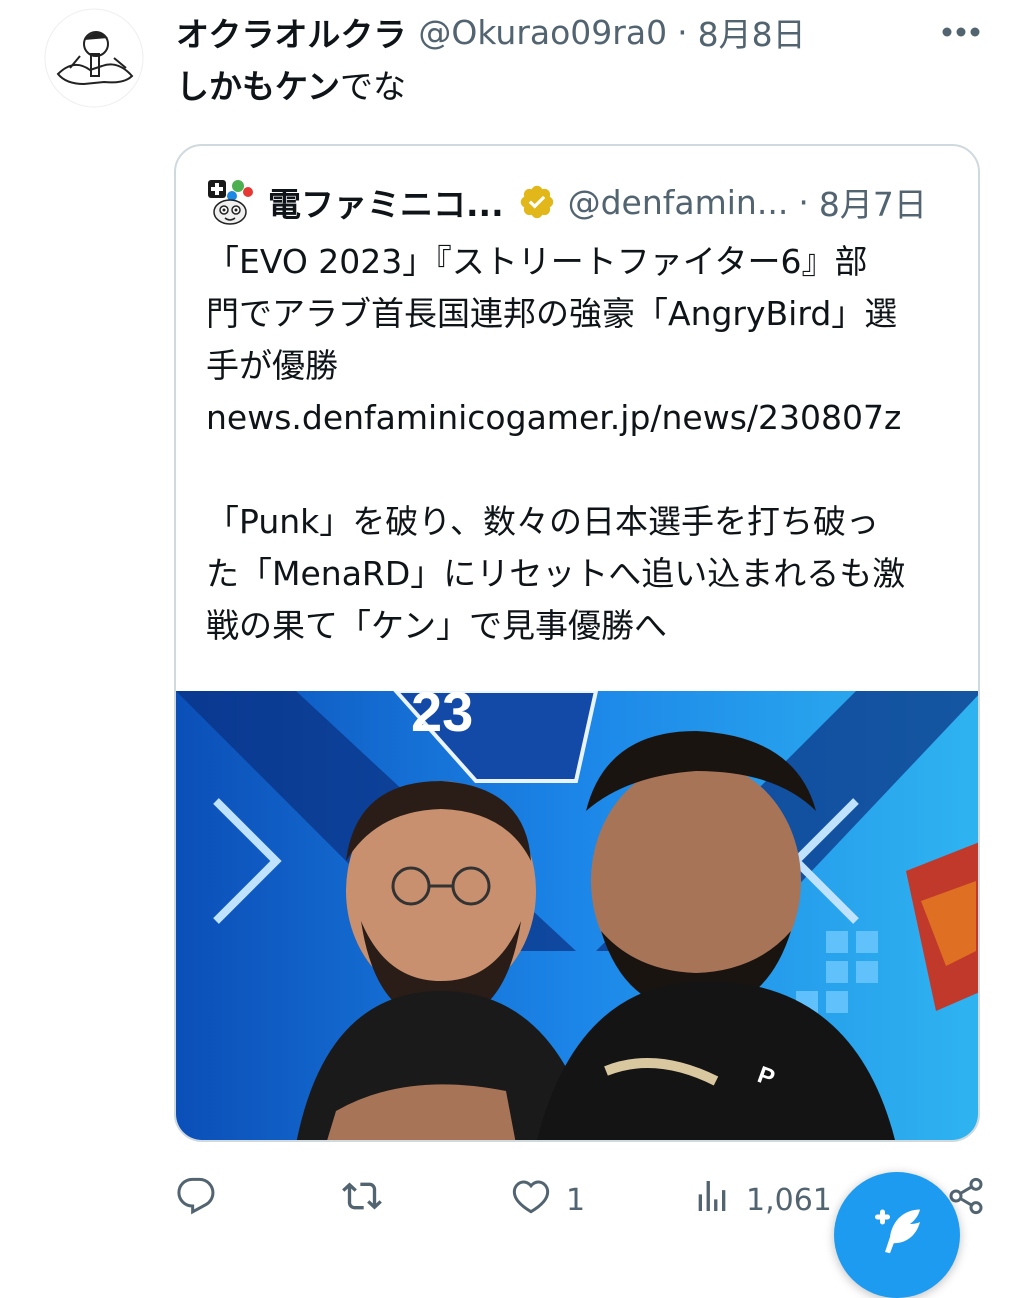 The height and width of the screenshot is (1298, 1024). I want to click on quoted-text-line: 「Punk」を破り、数々の日本選手を打ち破っ, so click(542, 521).